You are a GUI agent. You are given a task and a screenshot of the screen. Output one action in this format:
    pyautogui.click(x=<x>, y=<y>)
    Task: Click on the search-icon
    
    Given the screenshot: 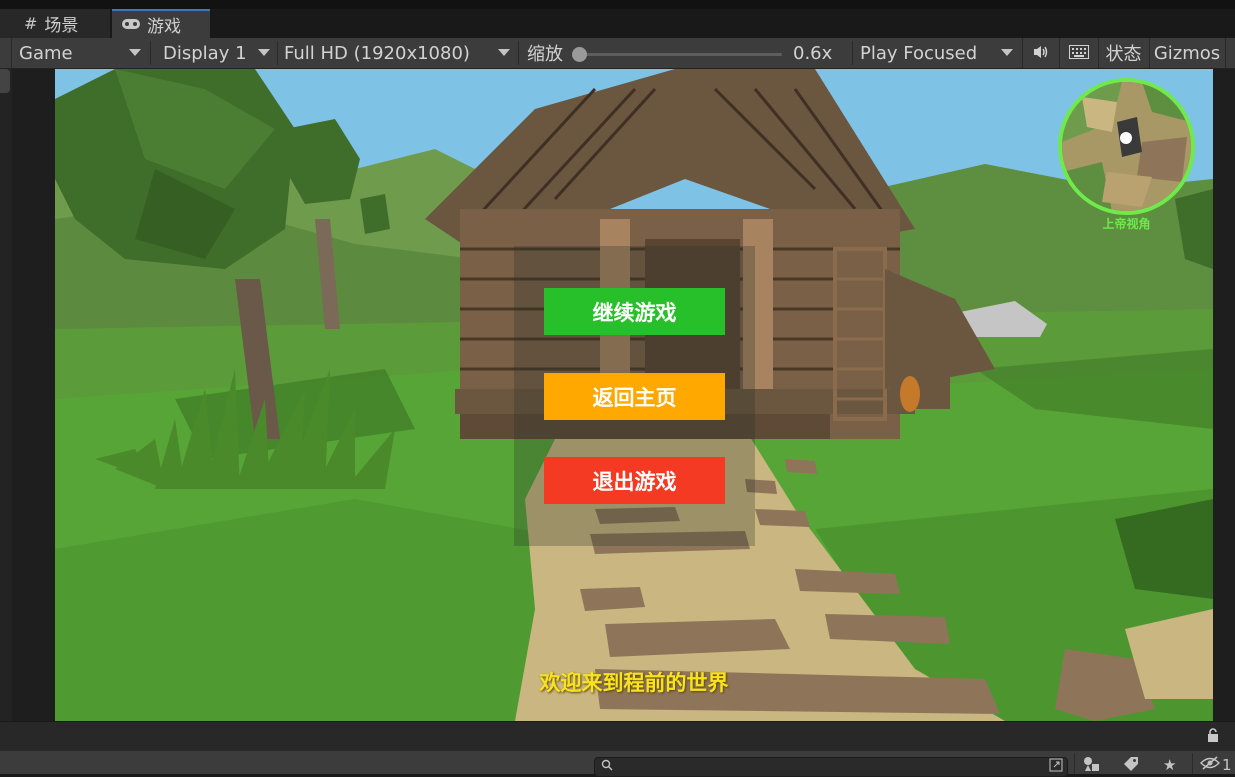 What is the action you would take?
    pyautogui.click(x=607, y=767)
    